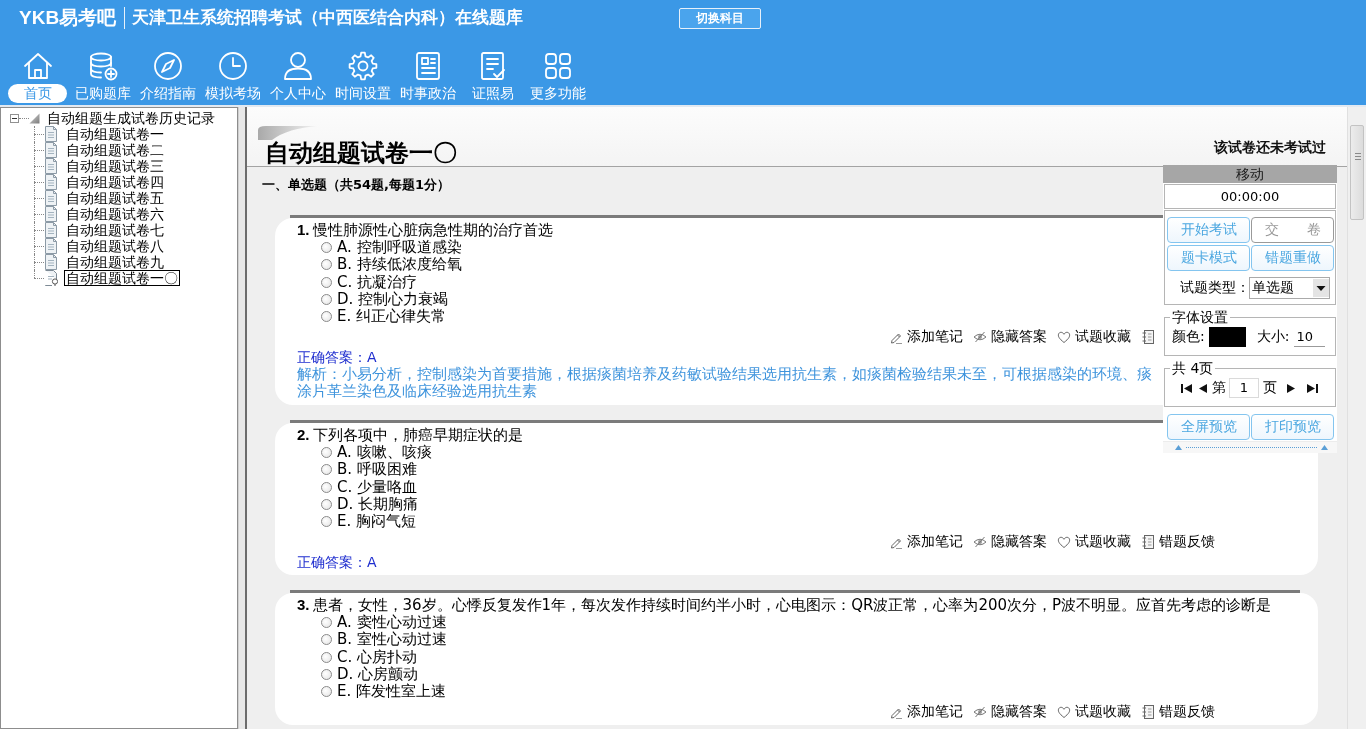 The height and width of the screenshot is (729, 1366). I want to click on tree-item: 自动组题试卷三, so click(115, 166).